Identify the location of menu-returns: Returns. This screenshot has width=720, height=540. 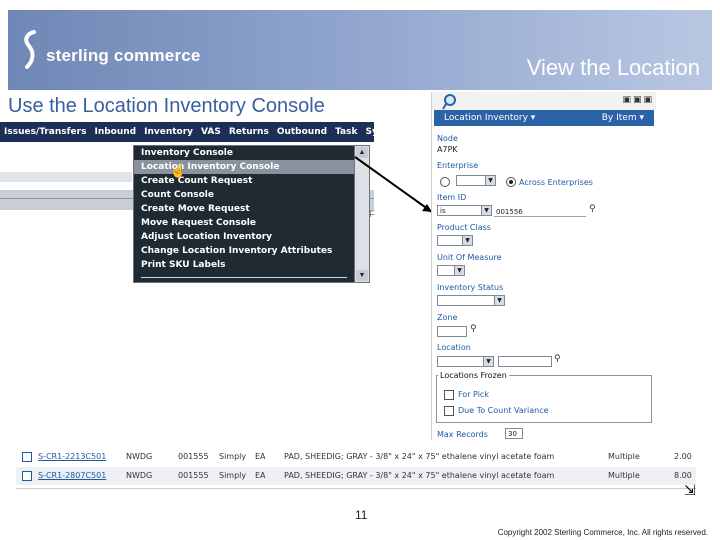
(249, 132).